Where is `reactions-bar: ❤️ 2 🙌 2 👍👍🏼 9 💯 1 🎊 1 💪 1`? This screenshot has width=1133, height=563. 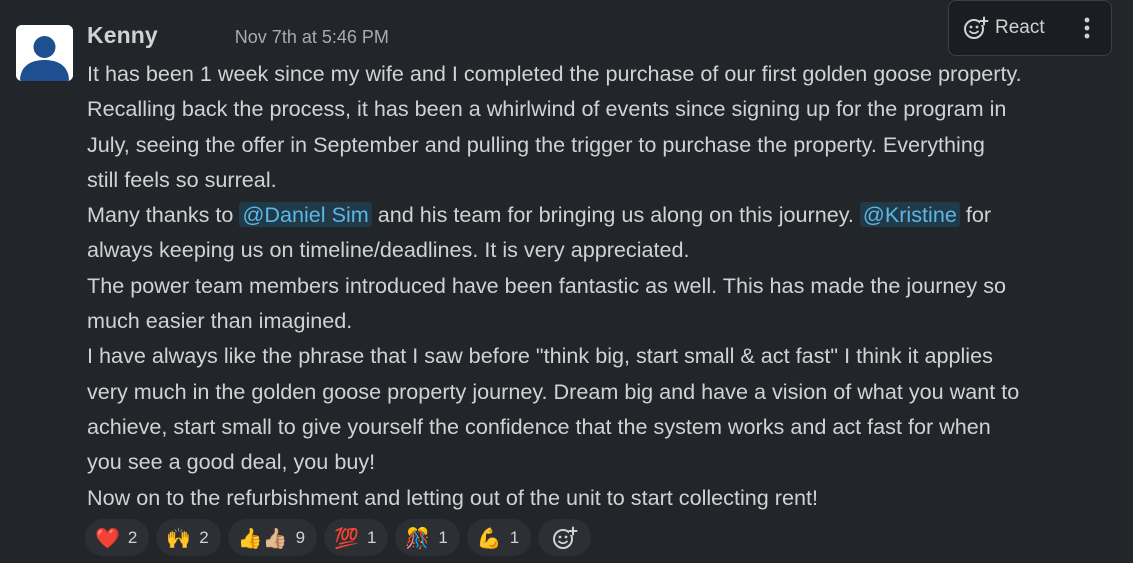
reactions-bar: ❤️ 2 🙌 2 👍👍🏼 9 💯 1 🎊 1 💪 1 is located at coordinates (338, 537).